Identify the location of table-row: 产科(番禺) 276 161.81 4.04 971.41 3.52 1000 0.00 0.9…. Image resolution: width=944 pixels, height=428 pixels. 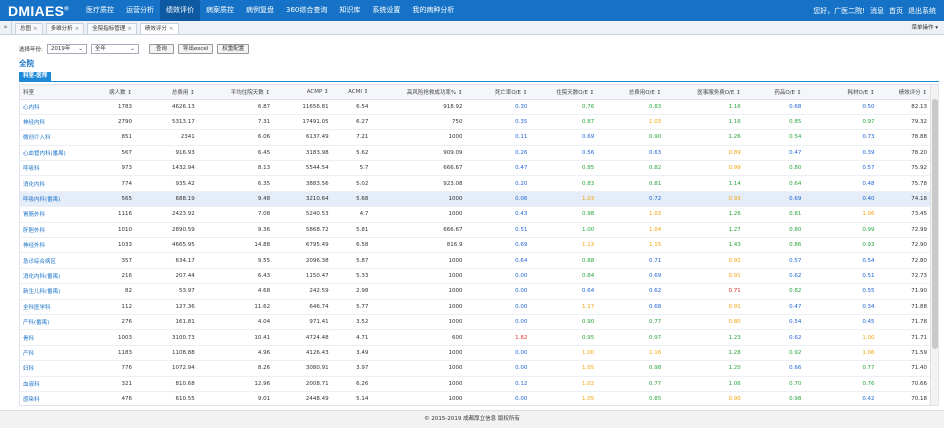
(475, 322).